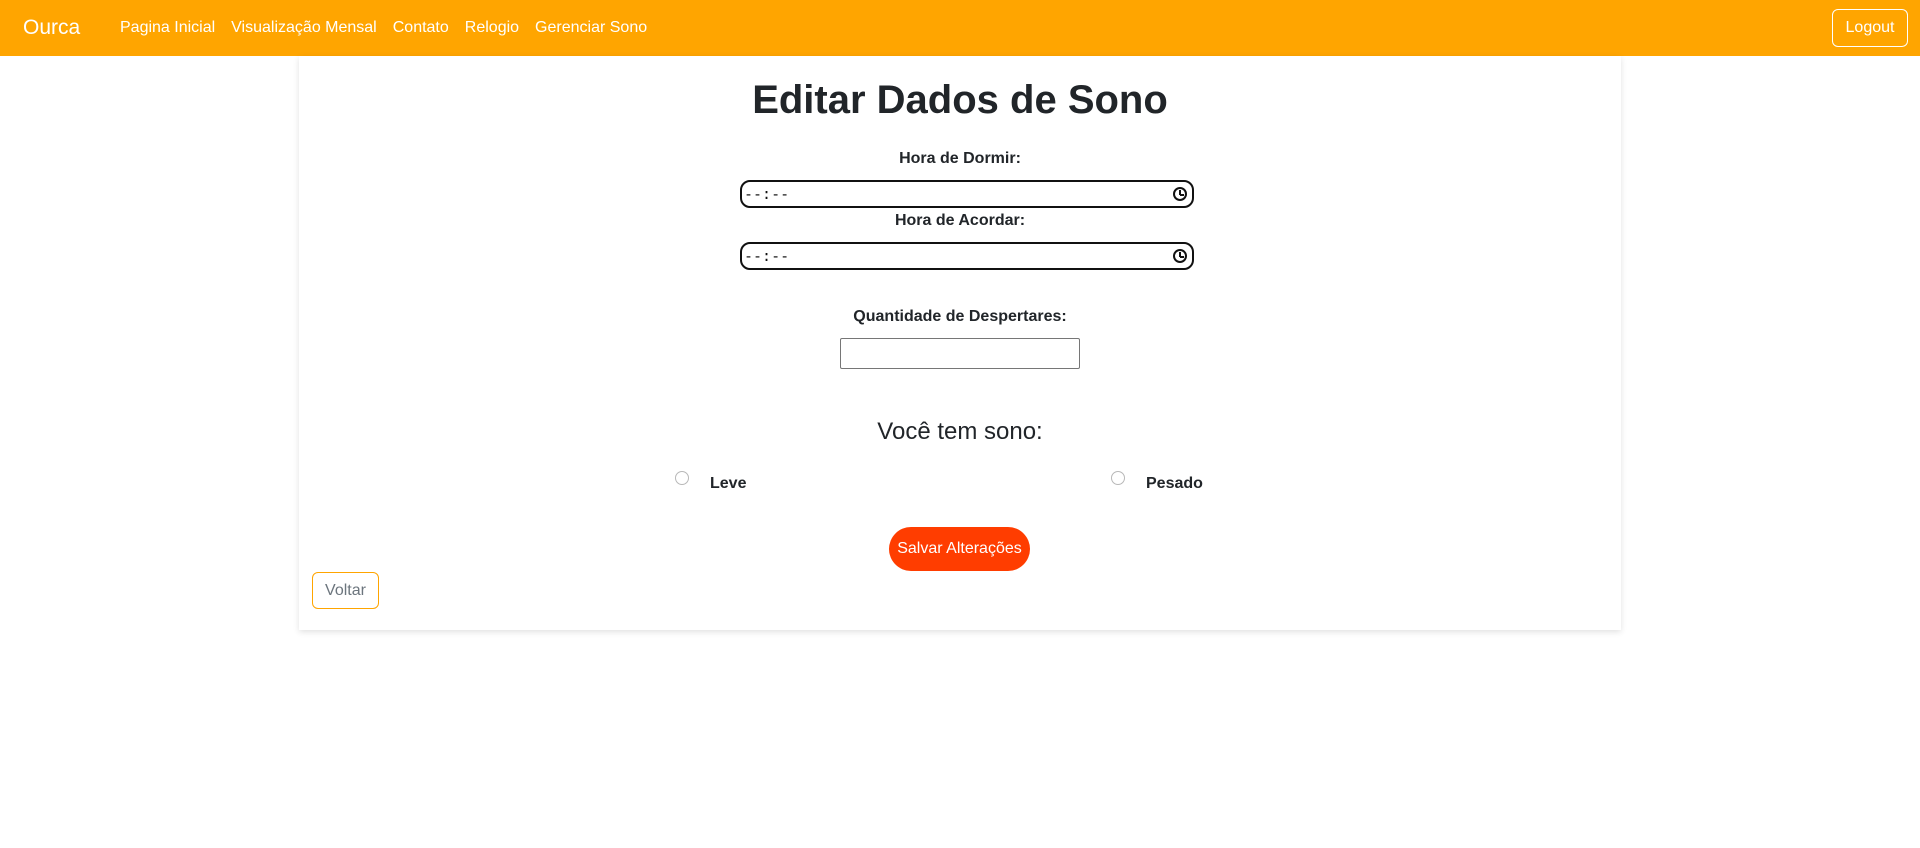 The width and height of the screenshot is (1920, 848). Describe the element at coordinates (767, 256) in the screenshot. I see `wake-time-value: --:--` at that location.